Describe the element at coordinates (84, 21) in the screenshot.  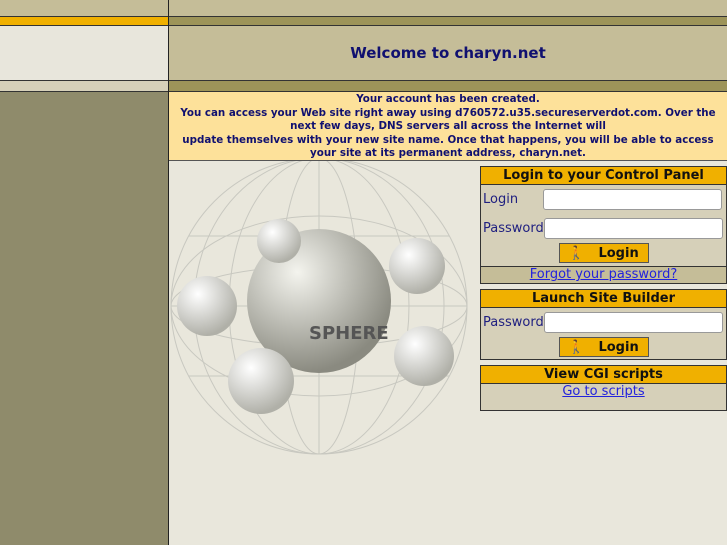
I see `left-orange-band` at that location.